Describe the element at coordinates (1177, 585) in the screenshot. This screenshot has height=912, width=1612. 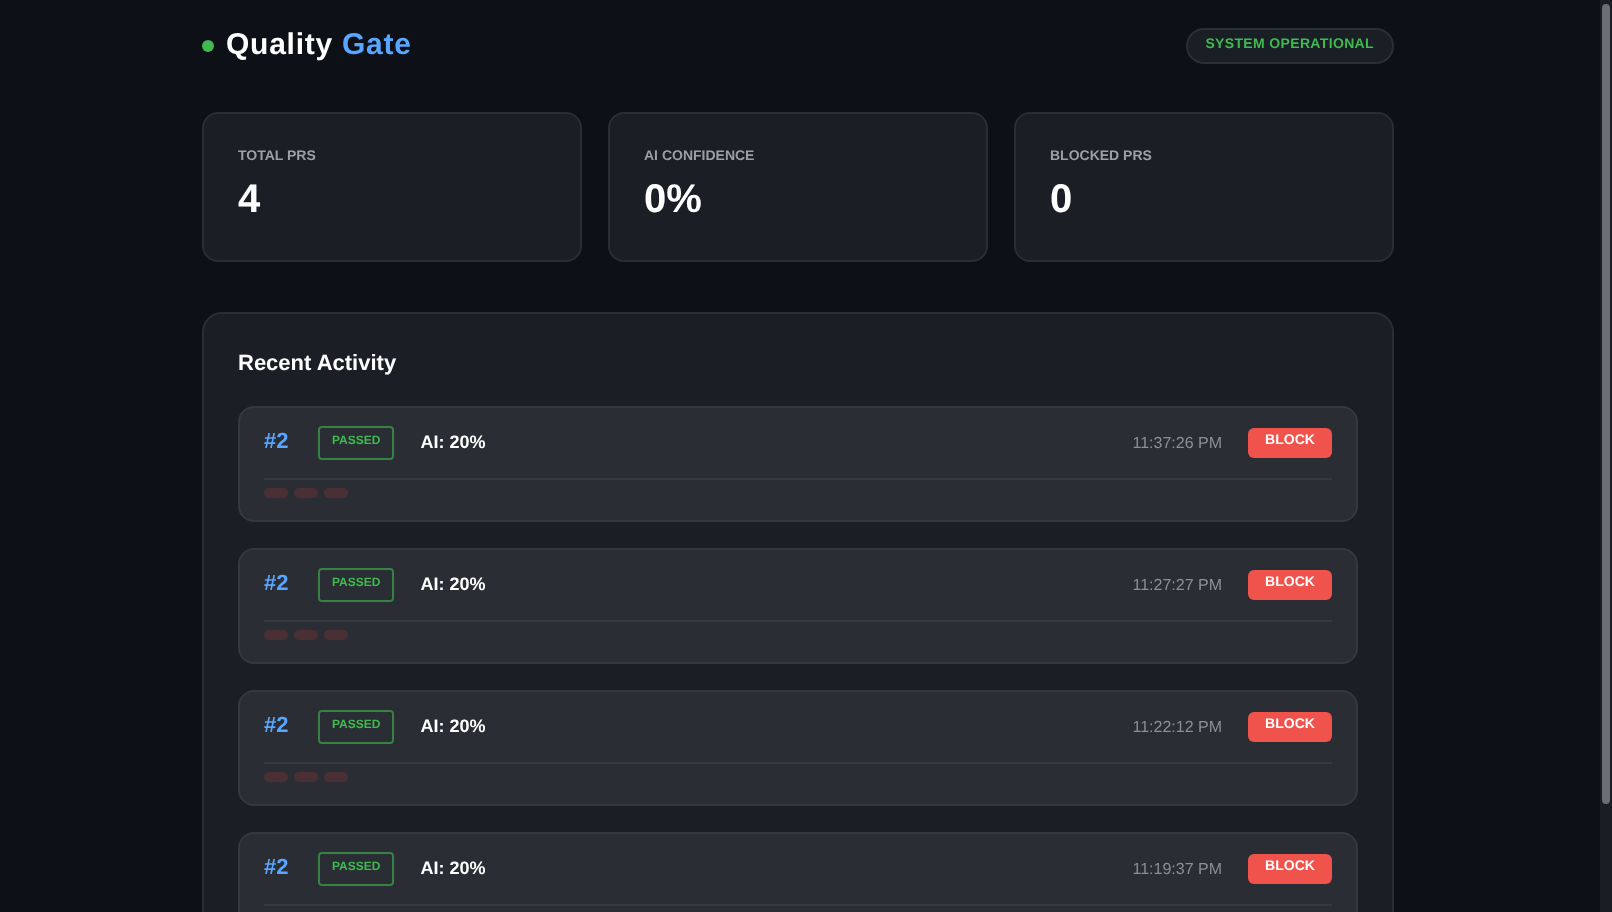
I see `timestamp: 11:27:27 PM` at that location.